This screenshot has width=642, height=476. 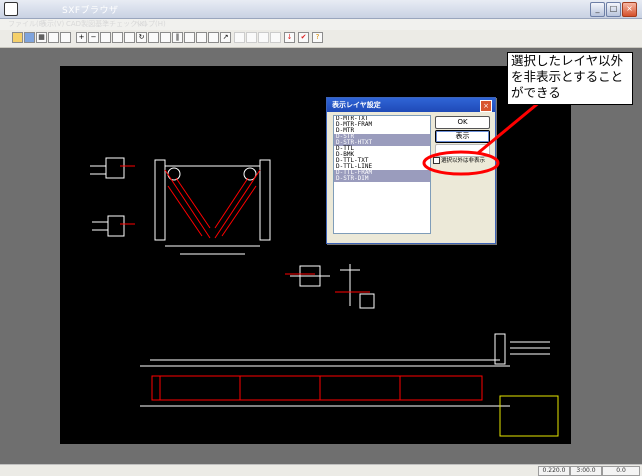 I want to click on callout-line: を非表示とすること, so click(x=567, y=76).